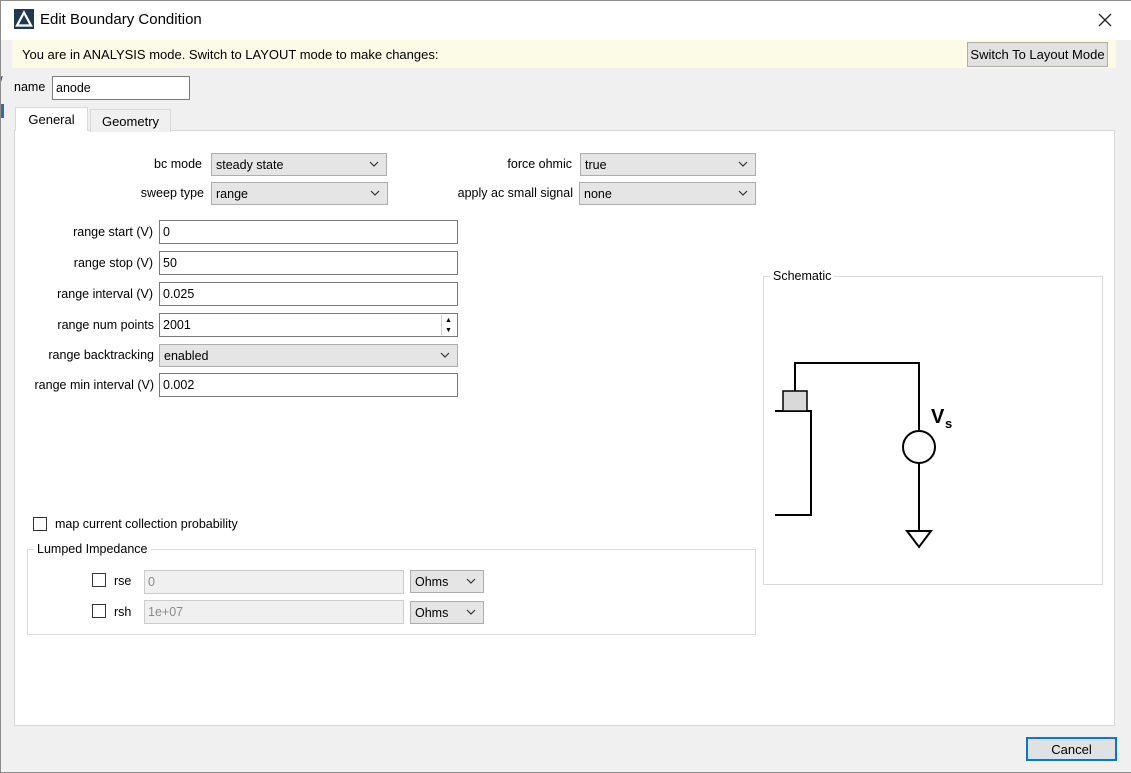 The height and width of the screenshot is (773, 1131). What do you see at coordinates (308, 355) in the screenshot?
I see `range-backtracking-select: enabled` at bounding box center [308, 355].